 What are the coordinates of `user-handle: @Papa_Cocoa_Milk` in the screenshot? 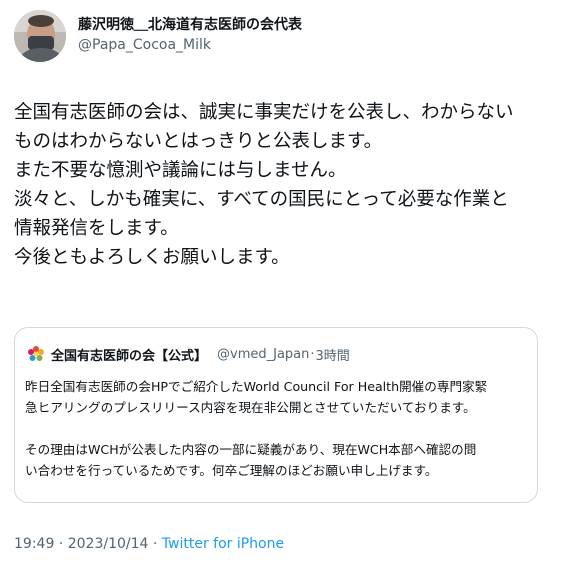 It's located at (144, 45).